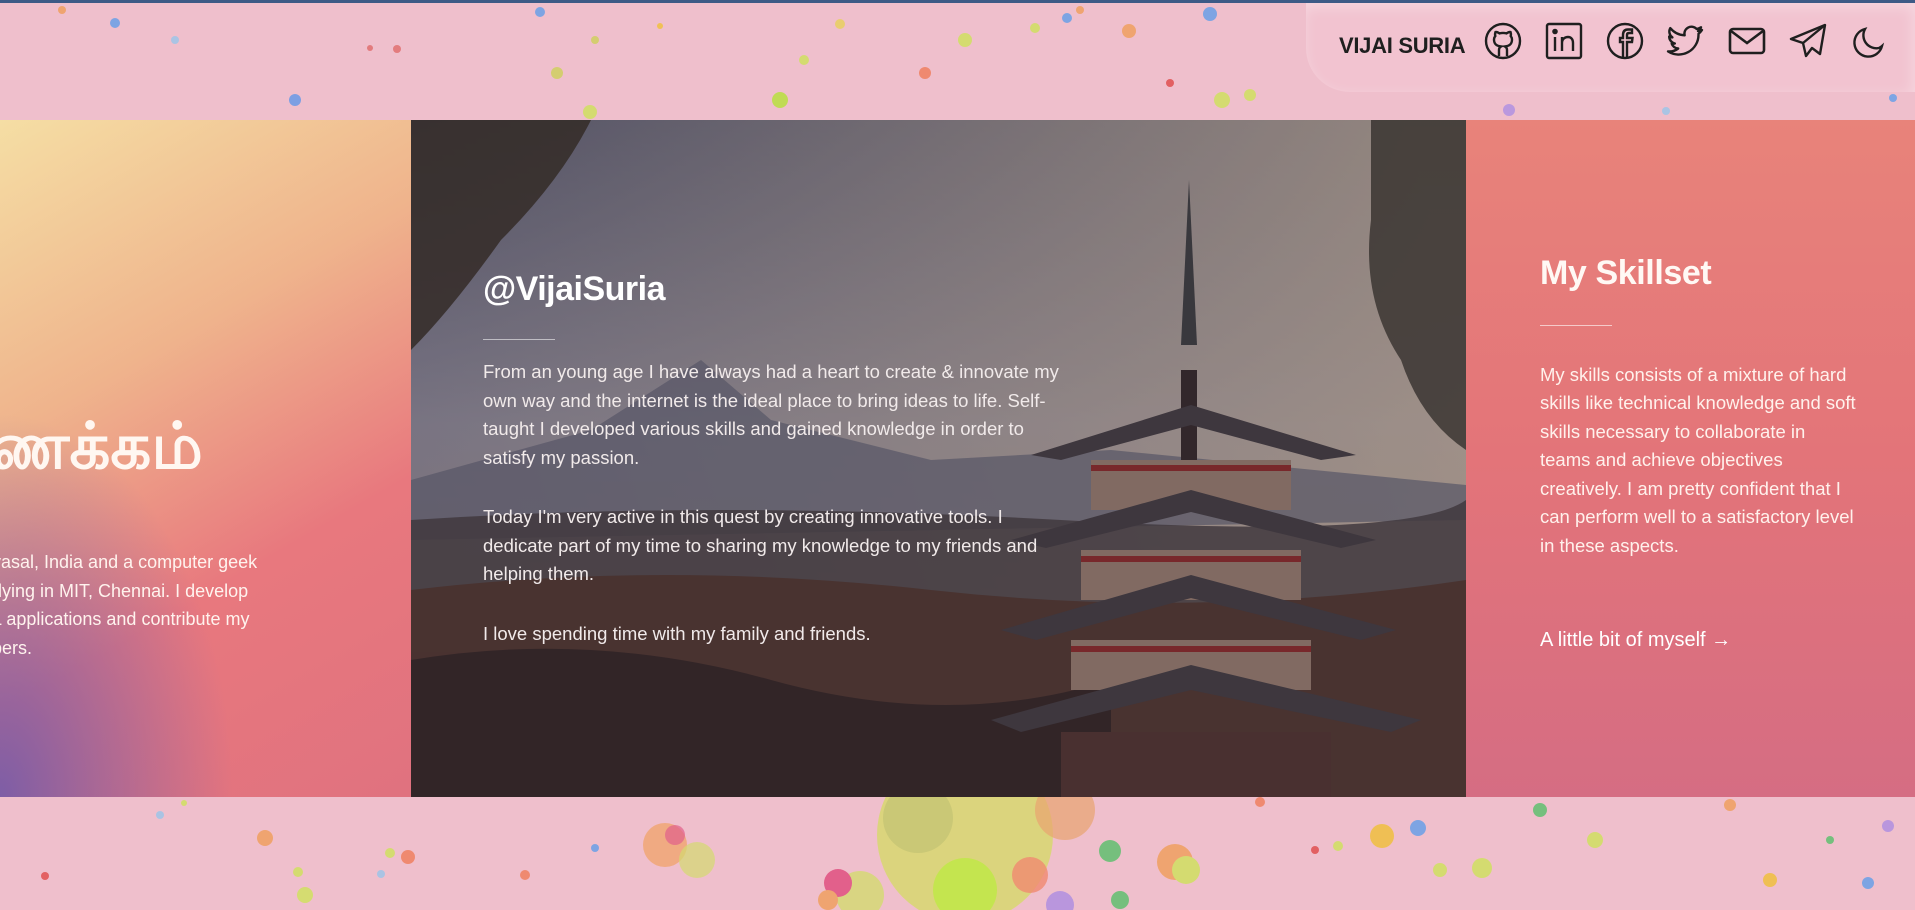 The width and height of the screenshot is (1915, 910). Describe the element at coordinates (1635, 640) in the screenshot. I see `about-me-link: A little bit of myself →` at that location.